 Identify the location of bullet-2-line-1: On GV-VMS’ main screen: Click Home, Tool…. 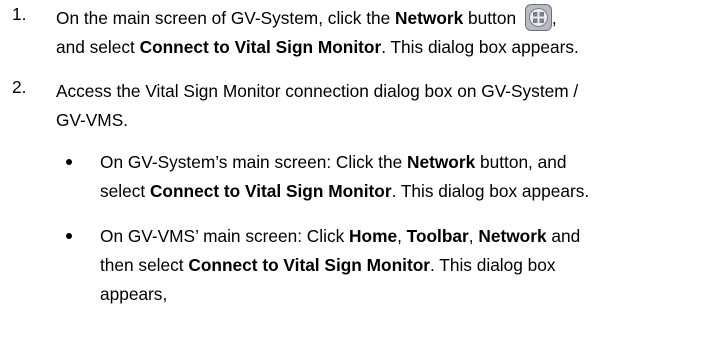
(340, 236).